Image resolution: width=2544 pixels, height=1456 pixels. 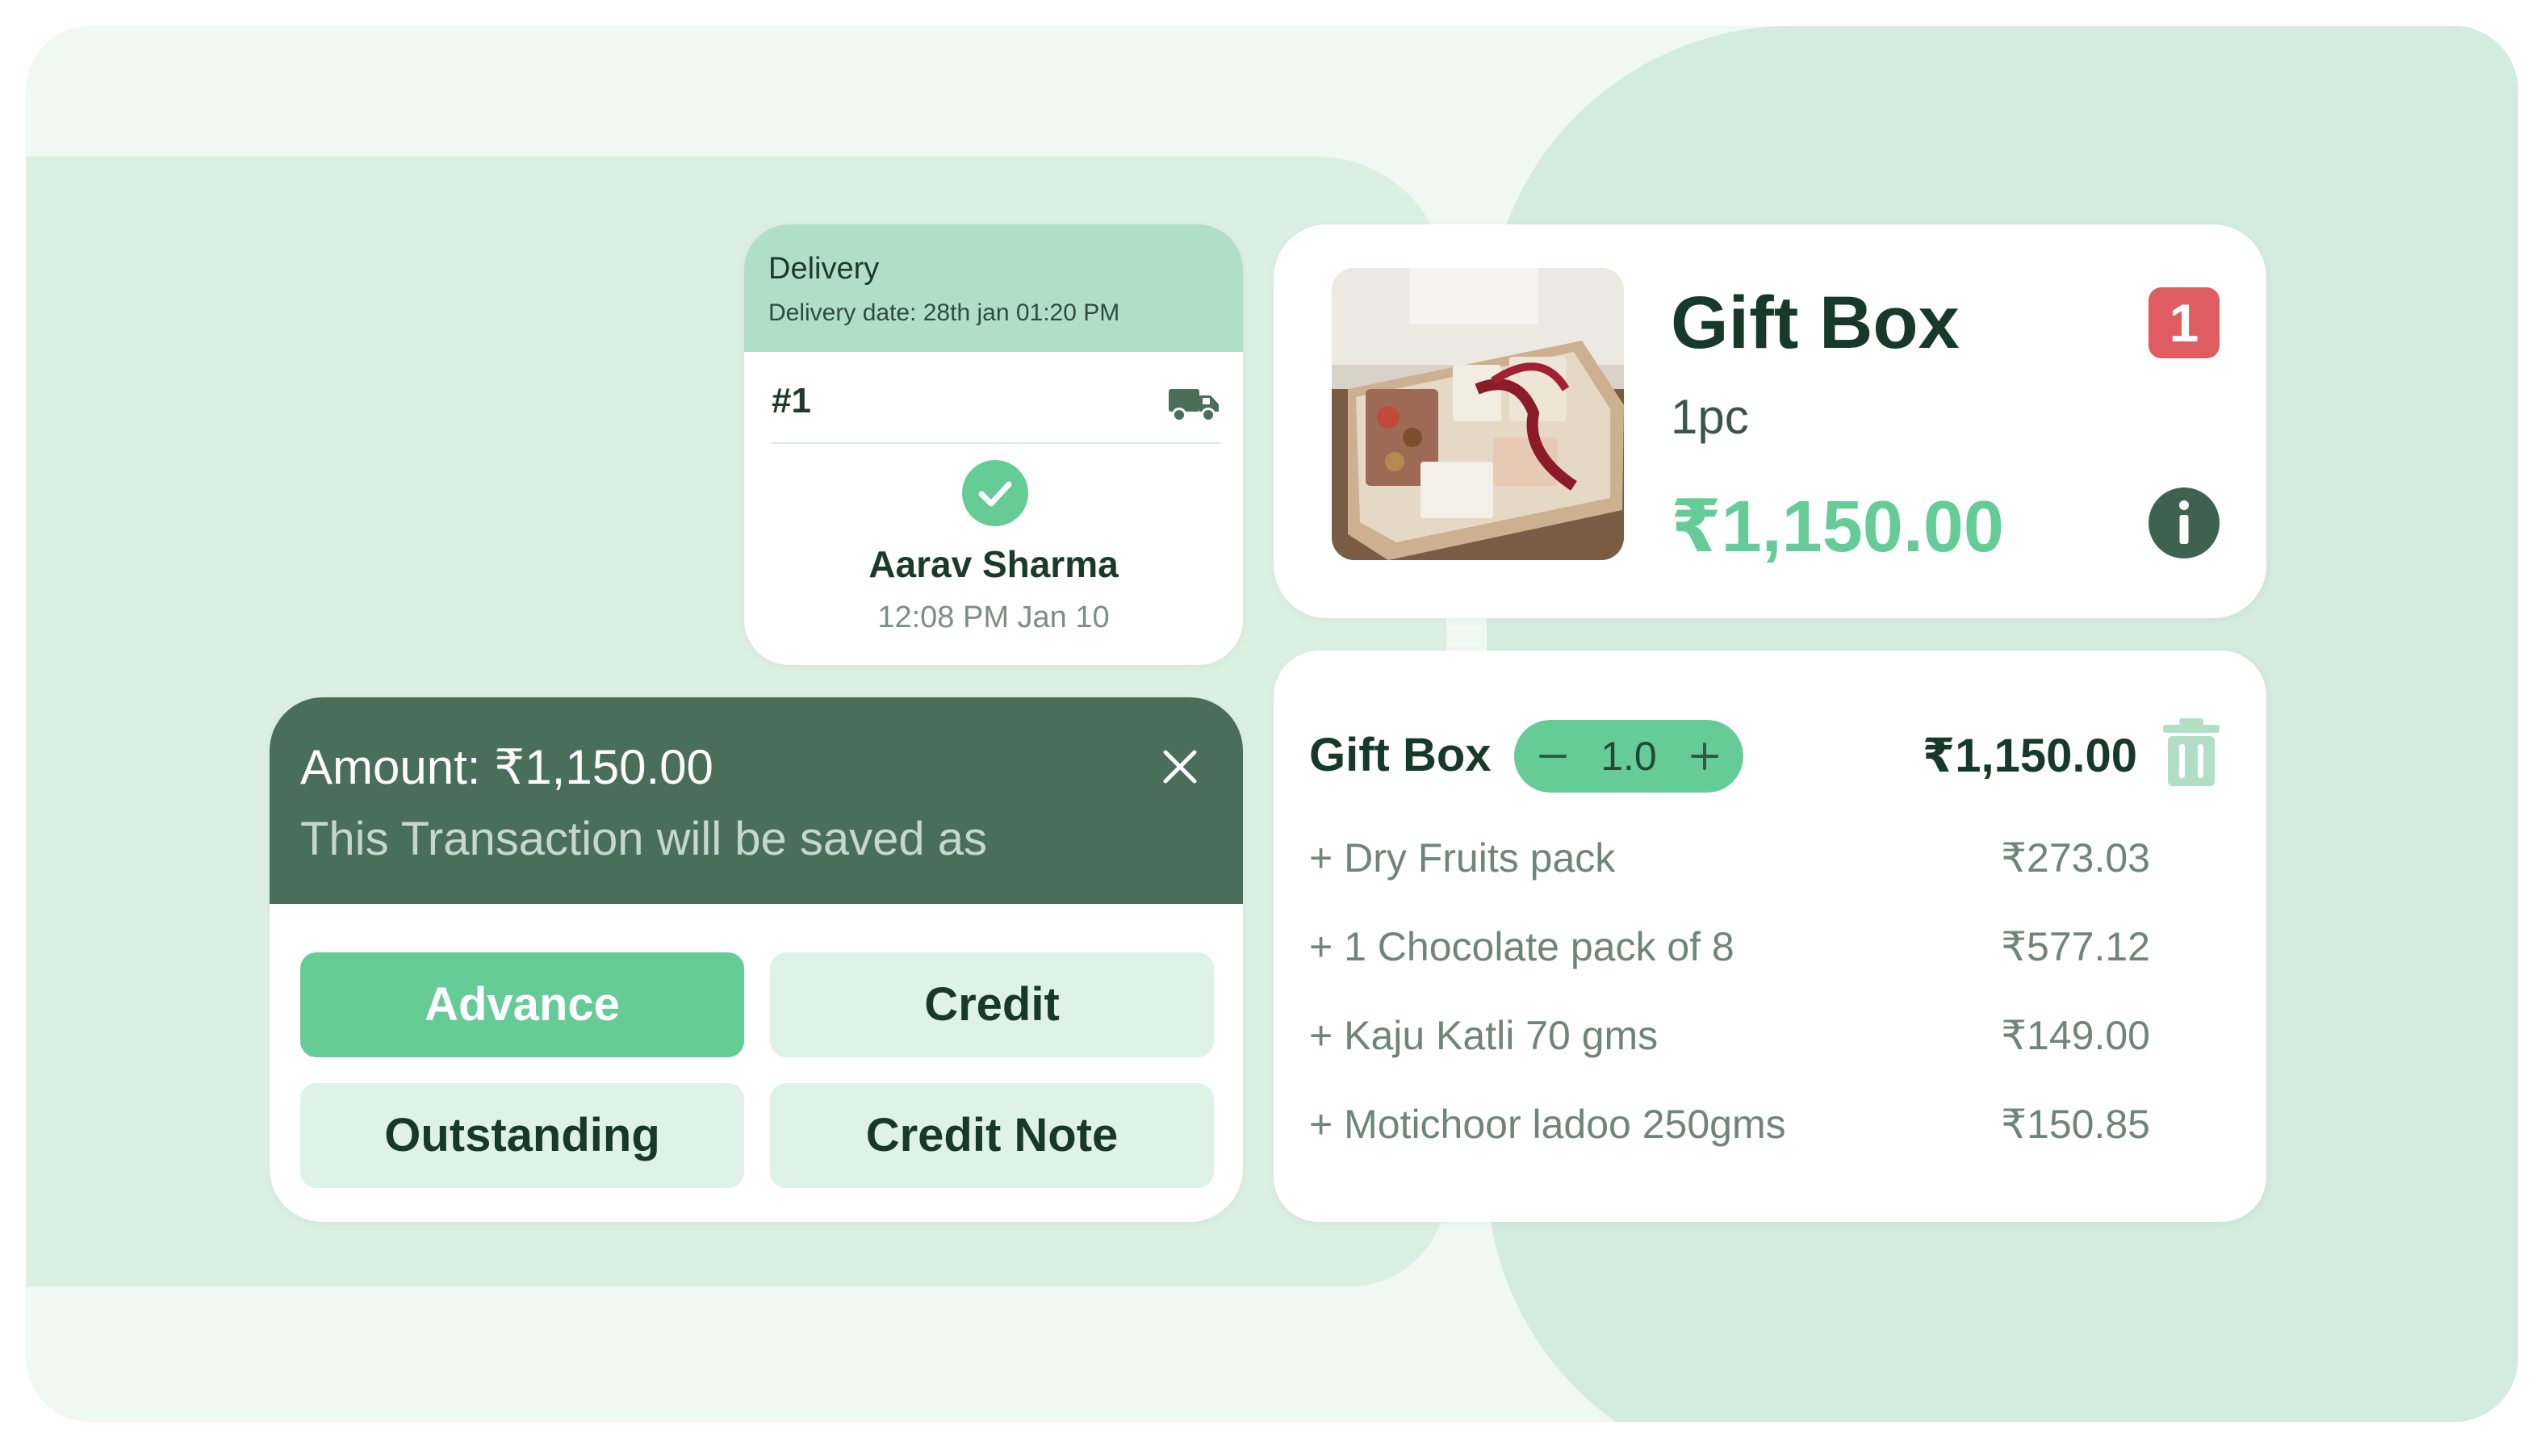 What do you see at coordinates (644, 839) in the screenshot?
I see `dialog-subtitle: This Transaction will be saved as` at bounding box center [644, 839].